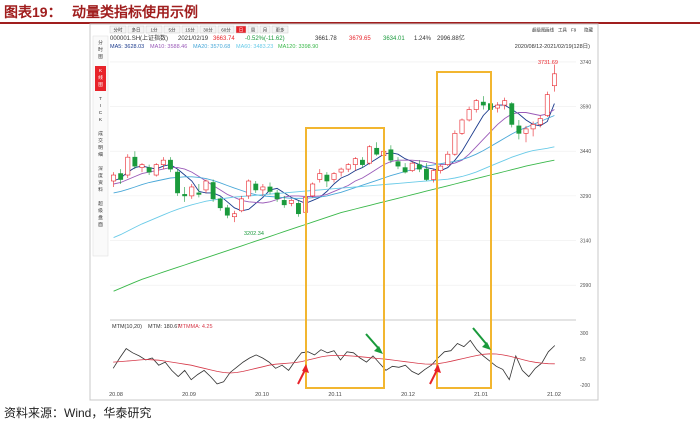 The height and width of the screenshot is (424, 700). I want to click on period-button-label: 多日, so click(136, 30).